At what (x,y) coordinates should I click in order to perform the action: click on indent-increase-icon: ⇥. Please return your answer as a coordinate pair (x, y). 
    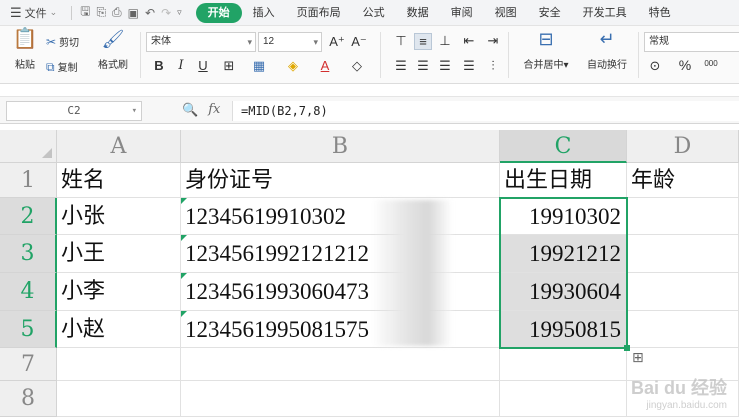
    Looking at the image, I should click on (493, 41).